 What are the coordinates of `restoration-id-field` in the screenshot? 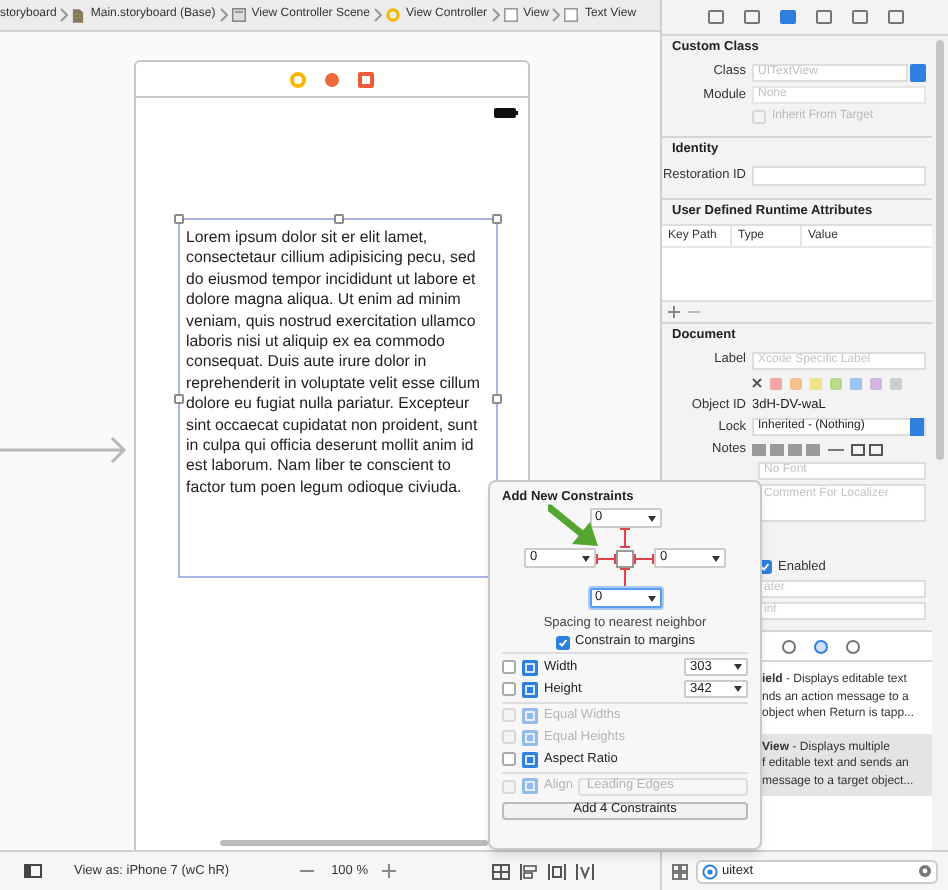 It's located at (839, 176).